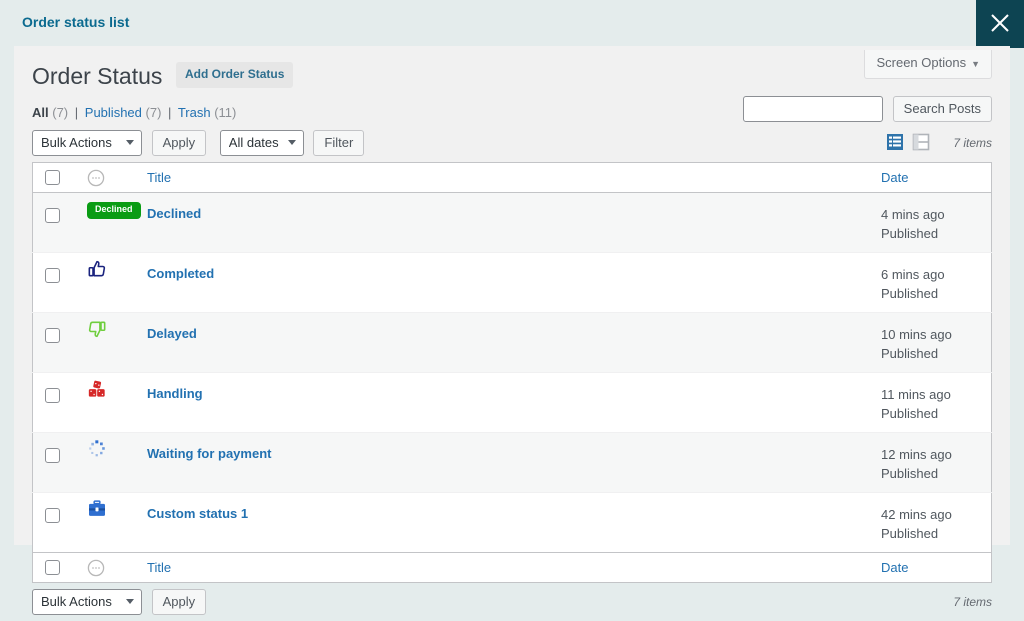  Describe the element at coordinates (60, 112) in the screenshot. I see `status-count-all: (7)` at that location.